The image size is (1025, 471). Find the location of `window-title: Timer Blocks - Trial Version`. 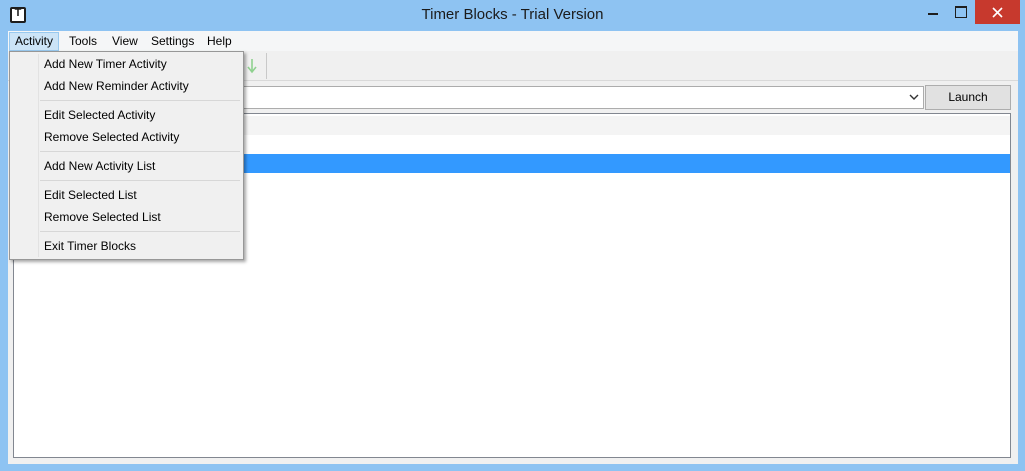

window-title: Timer Blocks - Trial Version is located at coordinates (512, 14).